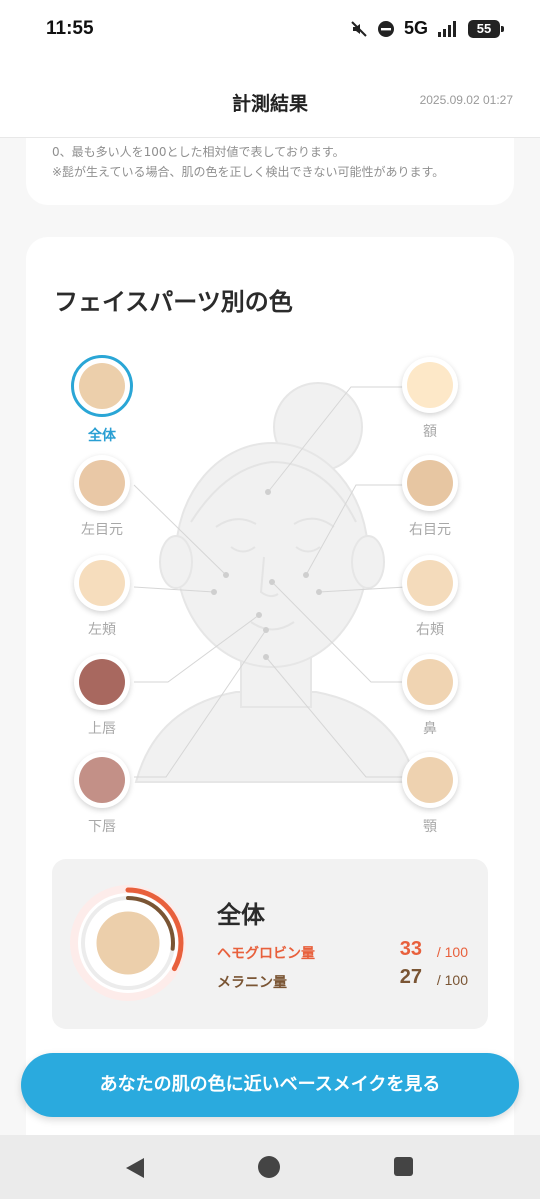  What do you see at coordinates (430, 729) in the screenshot?
I see `face-part-label: 鼻` at bounding box center [430, 729].